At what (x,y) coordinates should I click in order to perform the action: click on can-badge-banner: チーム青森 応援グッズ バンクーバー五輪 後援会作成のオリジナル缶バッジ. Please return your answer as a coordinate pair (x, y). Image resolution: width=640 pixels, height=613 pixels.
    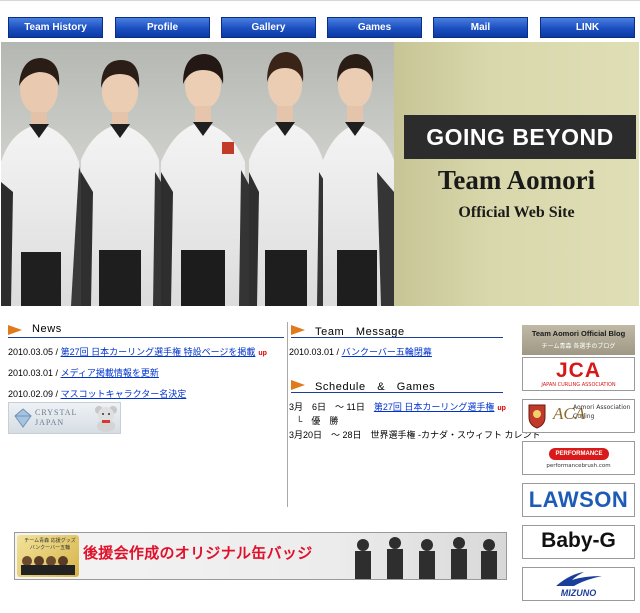
    Looking at the image, I should click on (260, 556).